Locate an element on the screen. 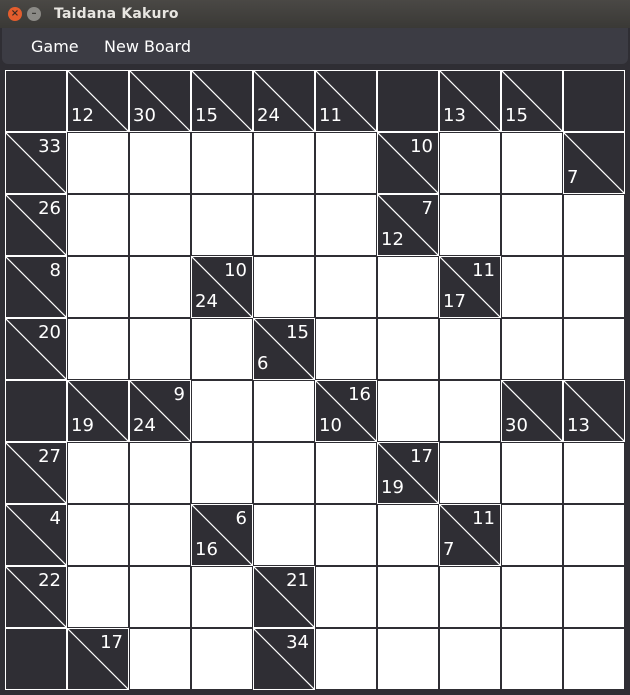  clue-cell: 19 is located at coordinates (98, 411).